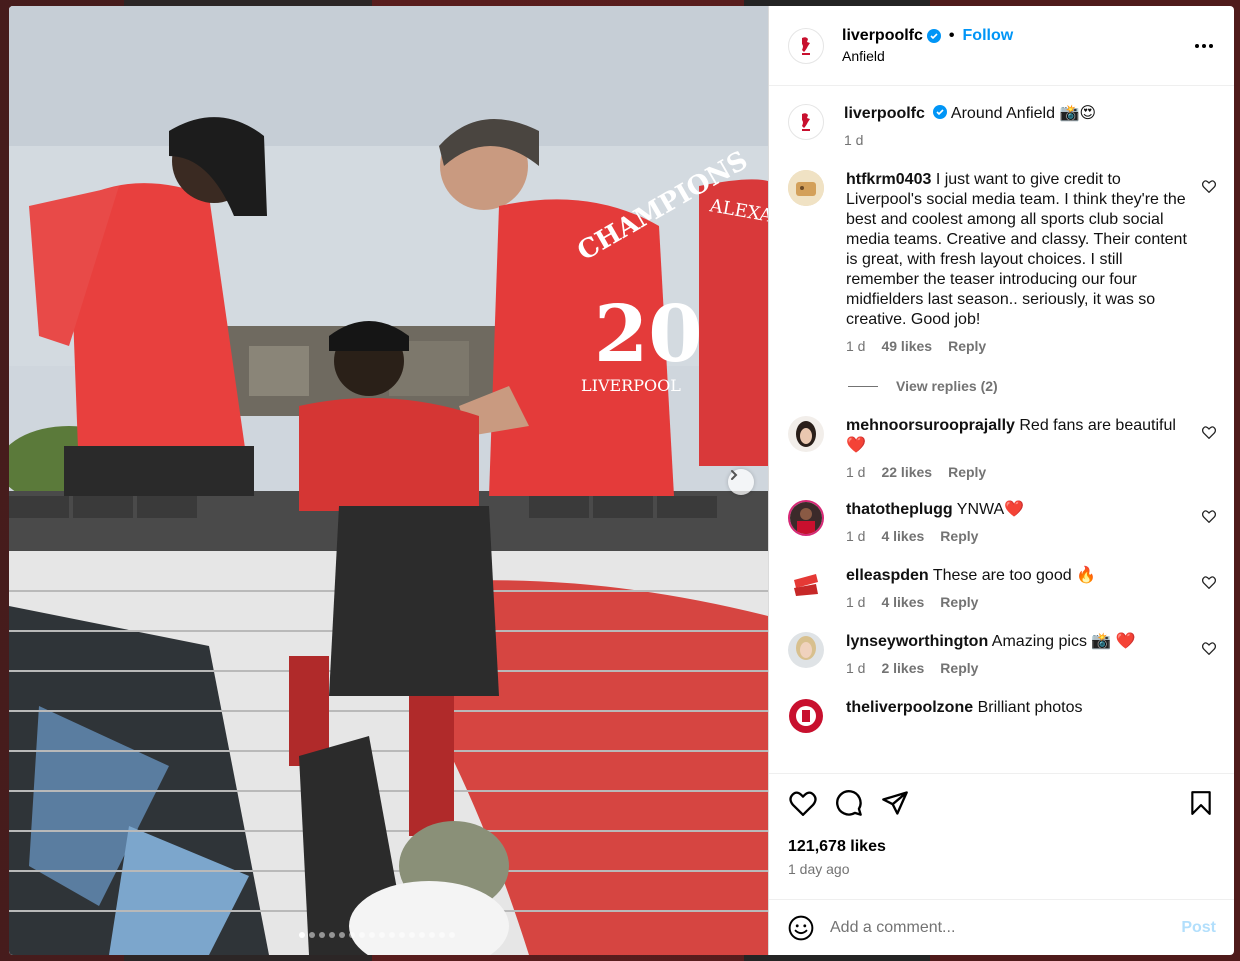  Describe the element at coordinates (1002, 869) in the screenshot. I see `post-time: 1 day ago` at that location.